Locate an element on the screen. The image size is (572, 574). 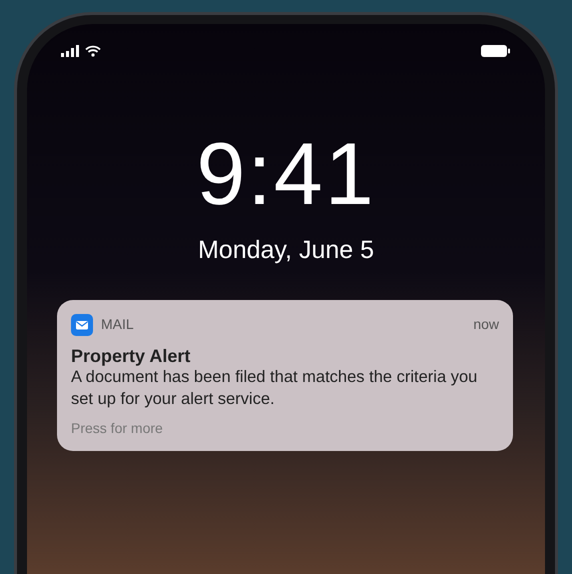
notification-time: now is located at coordinates (486, 324).